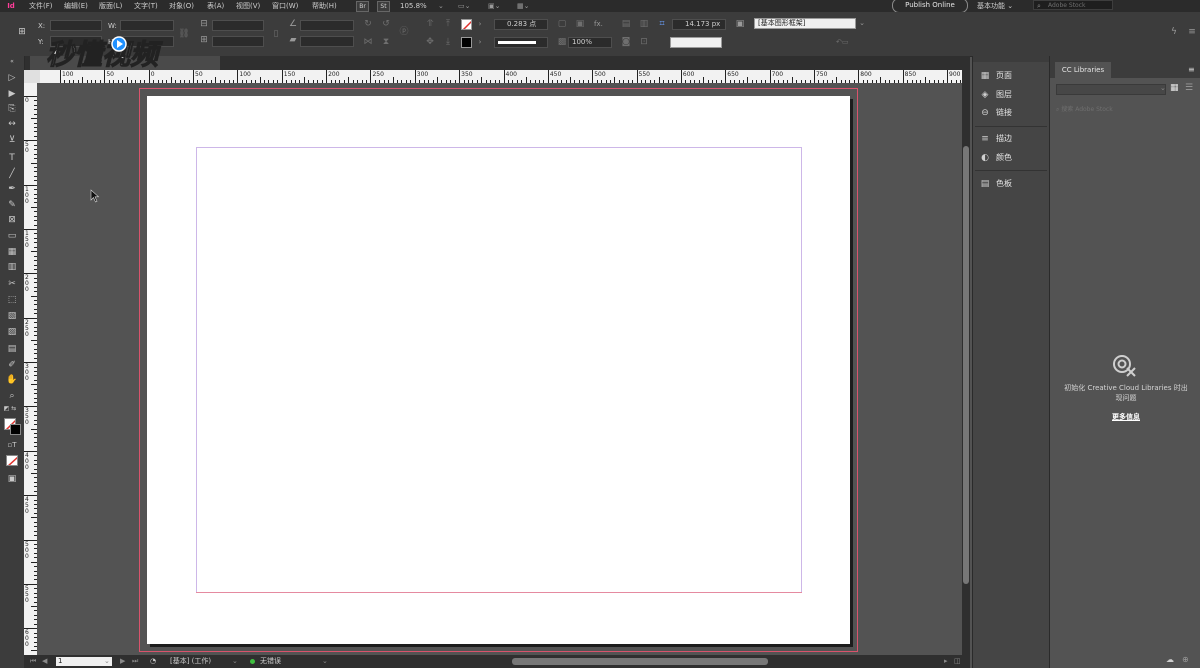 This screenshot has width=1200, height=668. Describe the element at coordinates (270, 661) in the screenshot. I see `preflight-status-label: 无错误` at that location.